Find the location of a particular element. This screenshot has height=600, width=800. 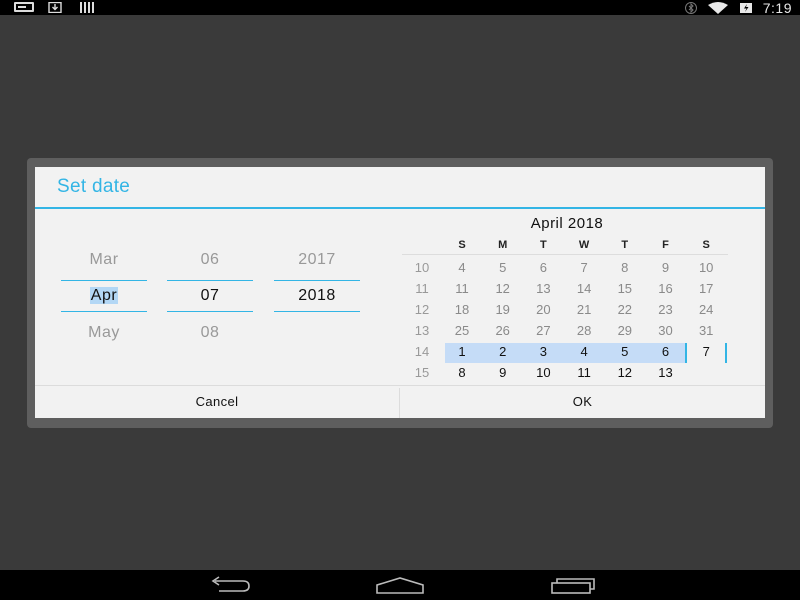

back-icon is located at coordinates (229, 585).